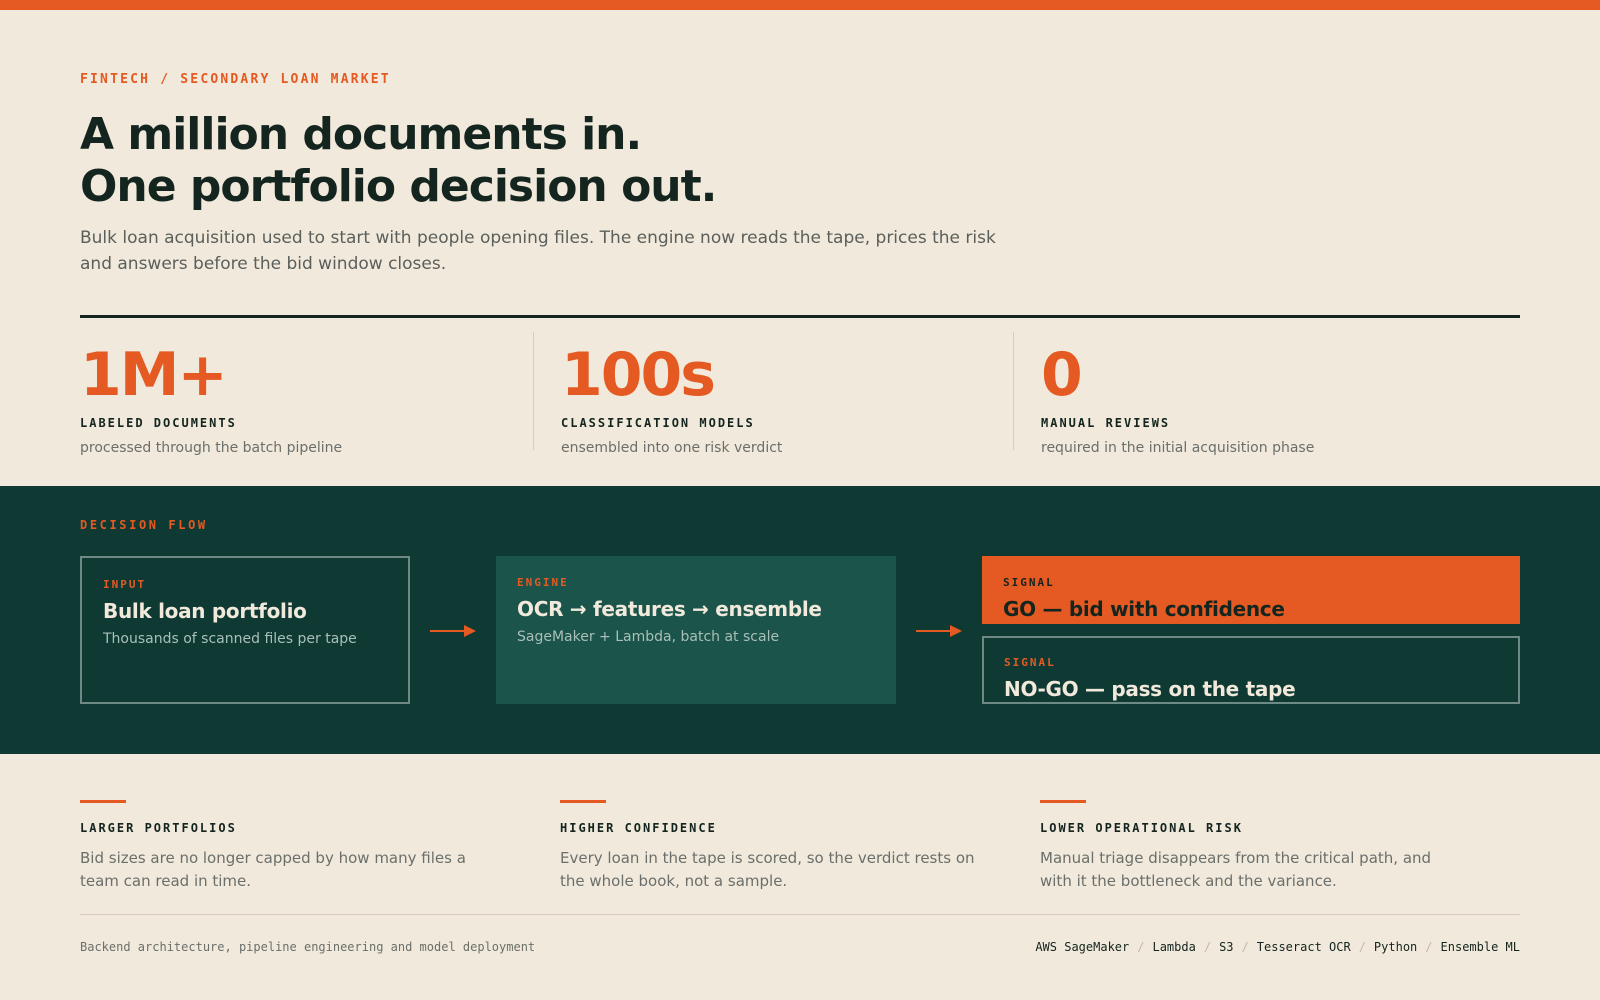 The width and height of the screenshot is (1600, 1000). I want to click on stat-description: processed through the batch pipeline, so click(211, 448).